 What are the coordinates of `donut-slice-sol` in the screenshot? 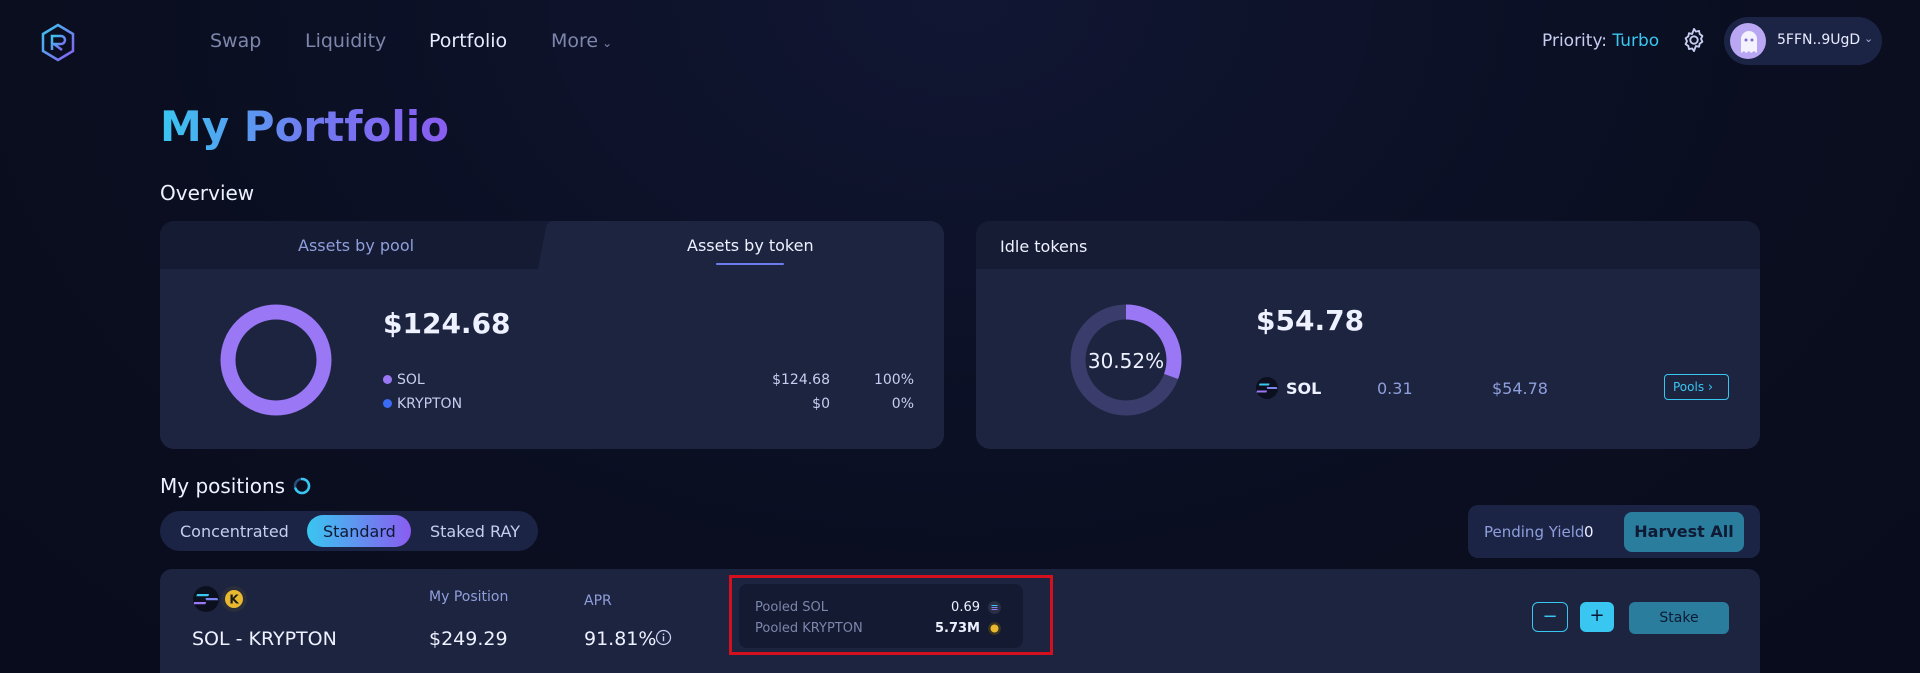 It's located at (276, 360).